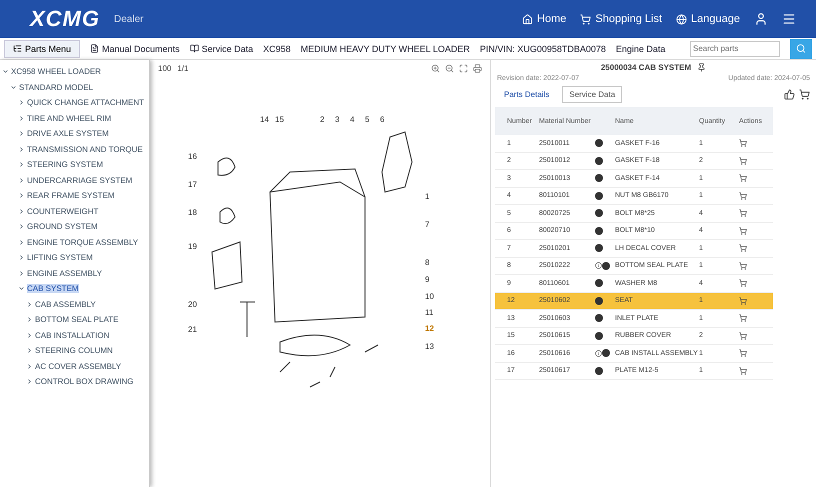 This screenshot has width=816, height=487. Describe the element at coordinates (65, 19) in the screenshot. I see `brand-logo: XCMG` at that location.